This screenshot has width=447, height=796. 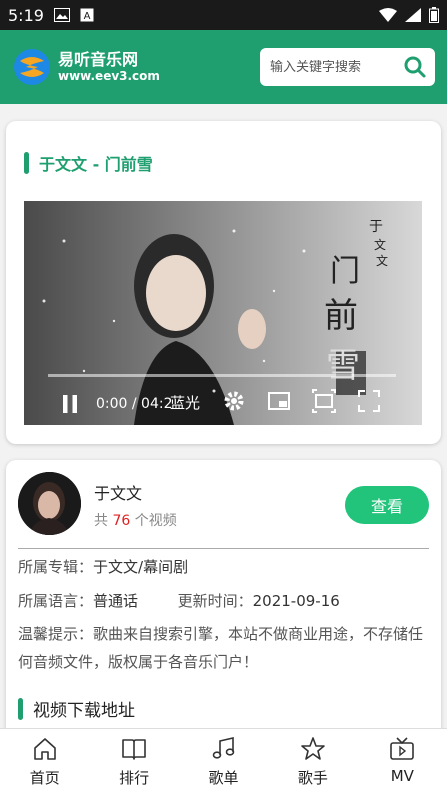 I want to click on nav-label-singer: 歌手, so click(x=312, y=778).